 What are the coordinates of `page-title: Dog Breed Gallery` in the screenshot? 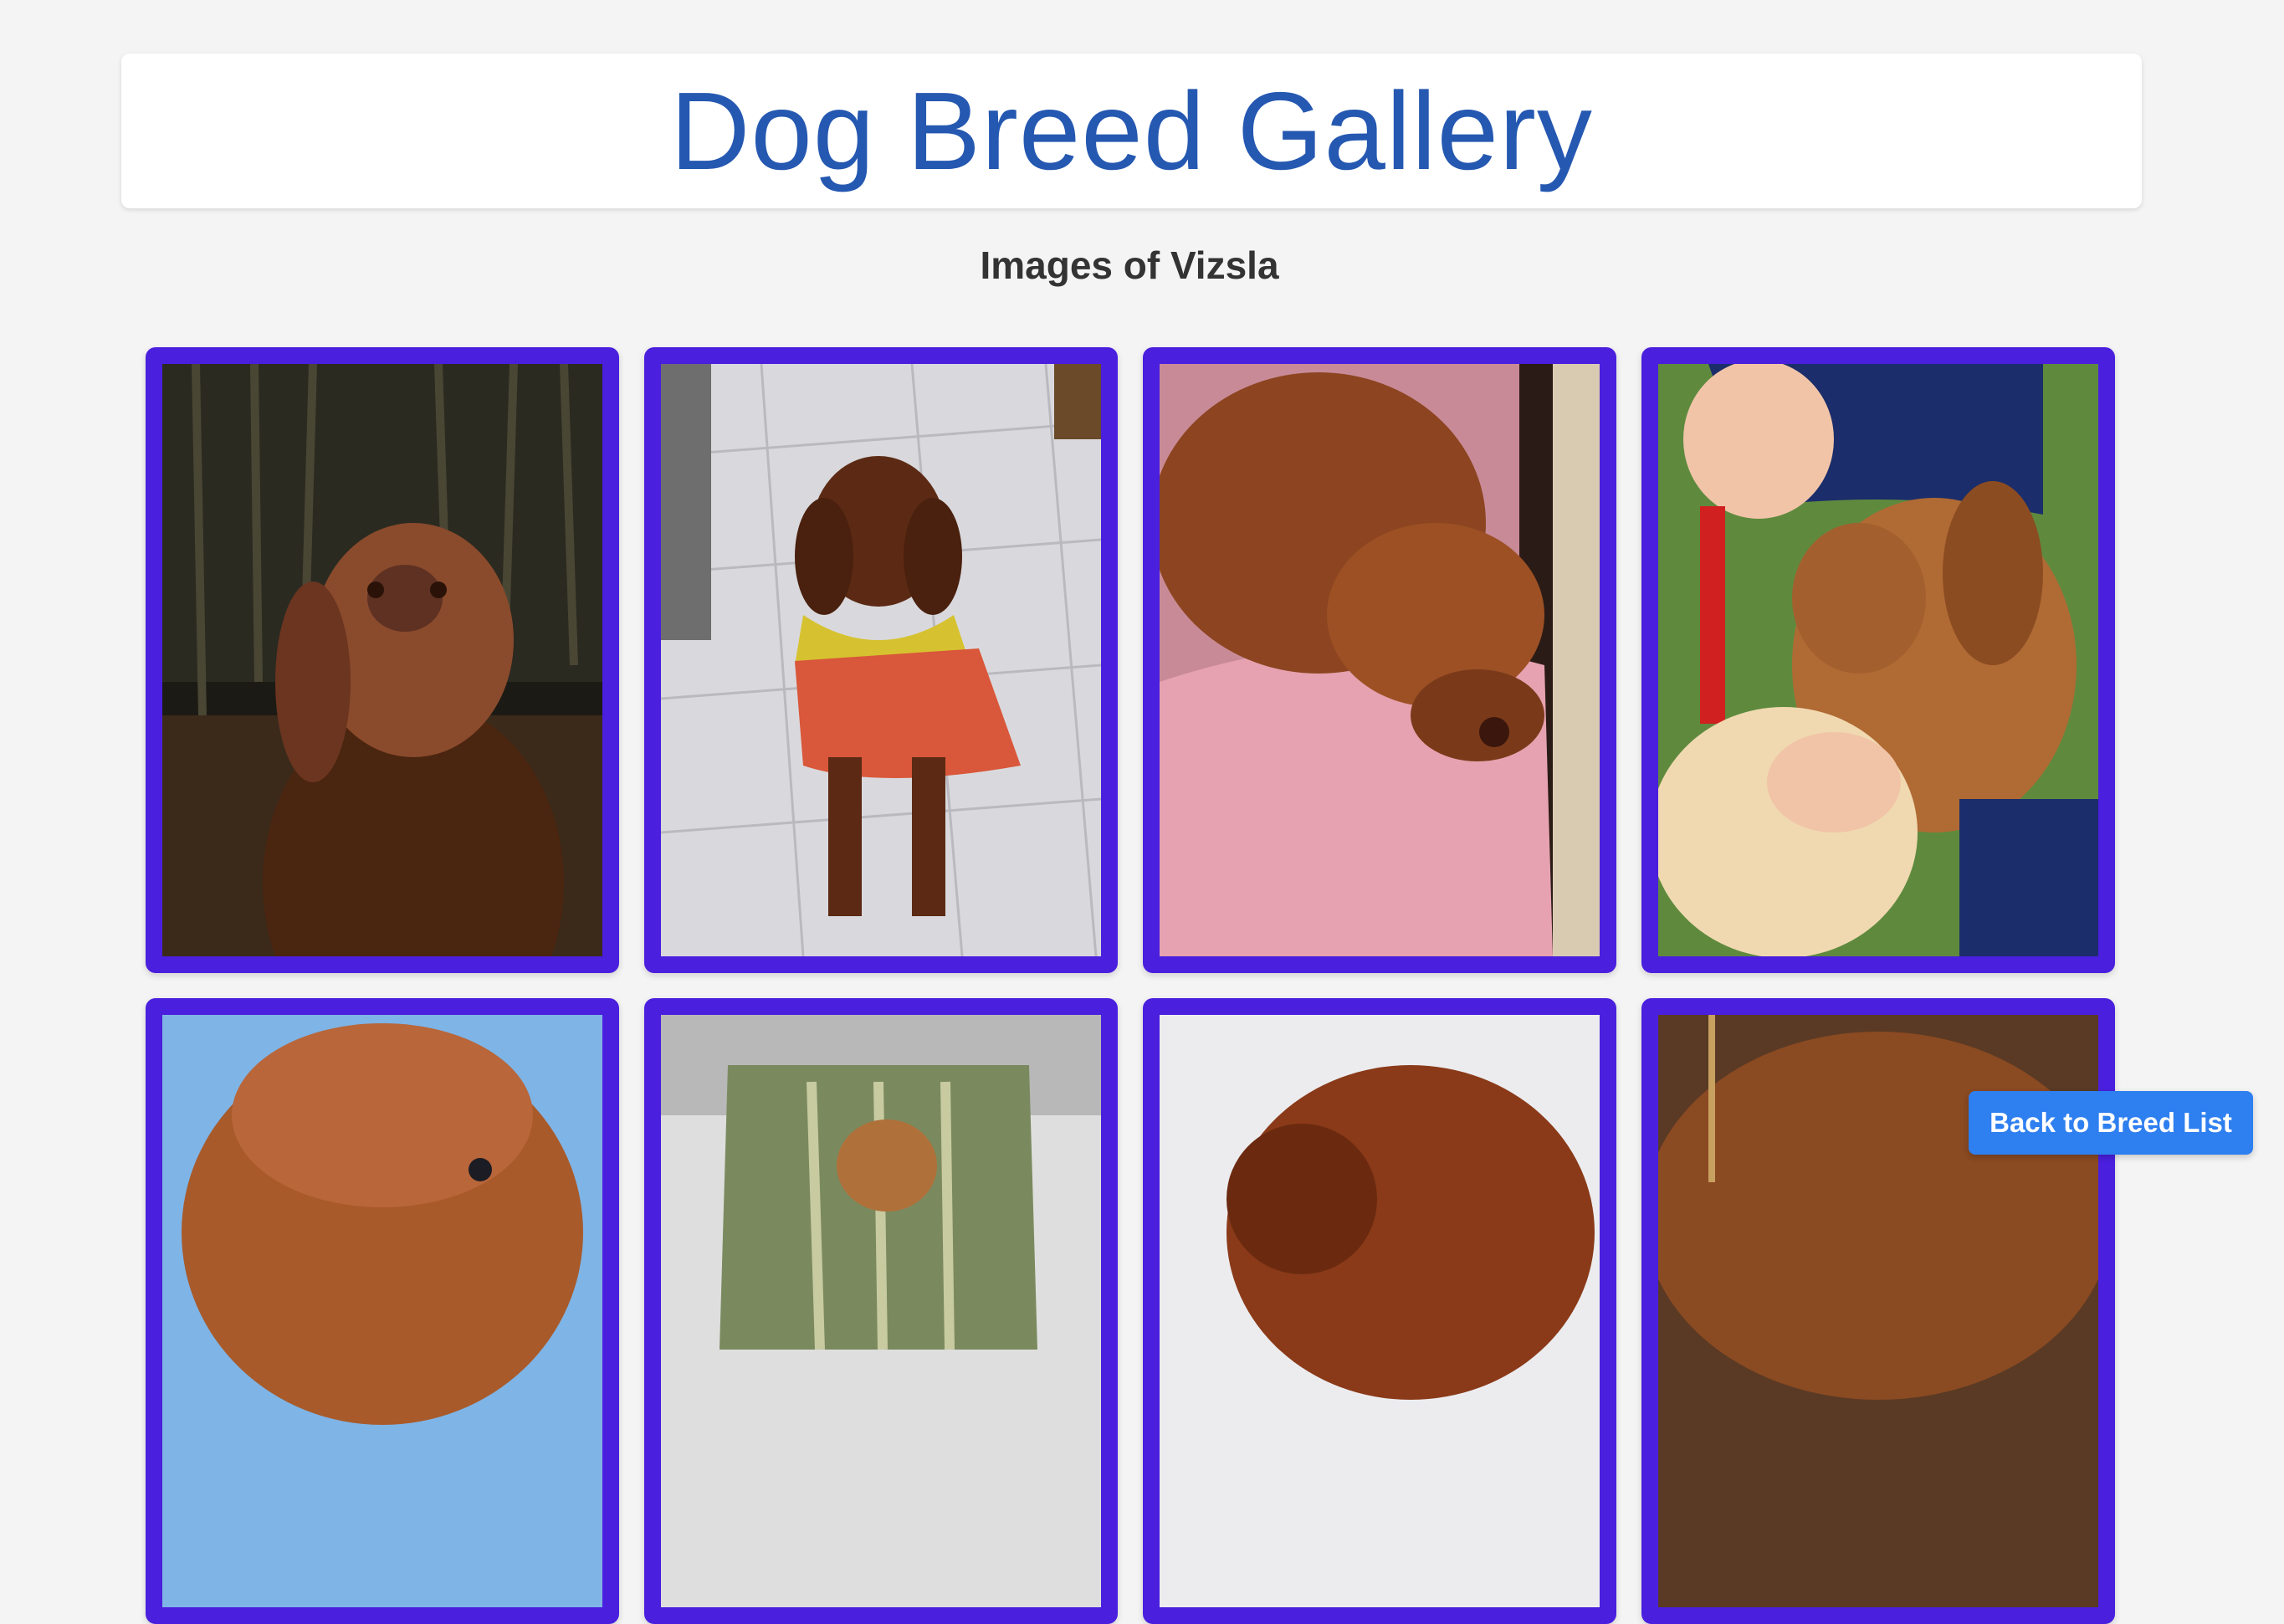 It's located at (1132, 130).